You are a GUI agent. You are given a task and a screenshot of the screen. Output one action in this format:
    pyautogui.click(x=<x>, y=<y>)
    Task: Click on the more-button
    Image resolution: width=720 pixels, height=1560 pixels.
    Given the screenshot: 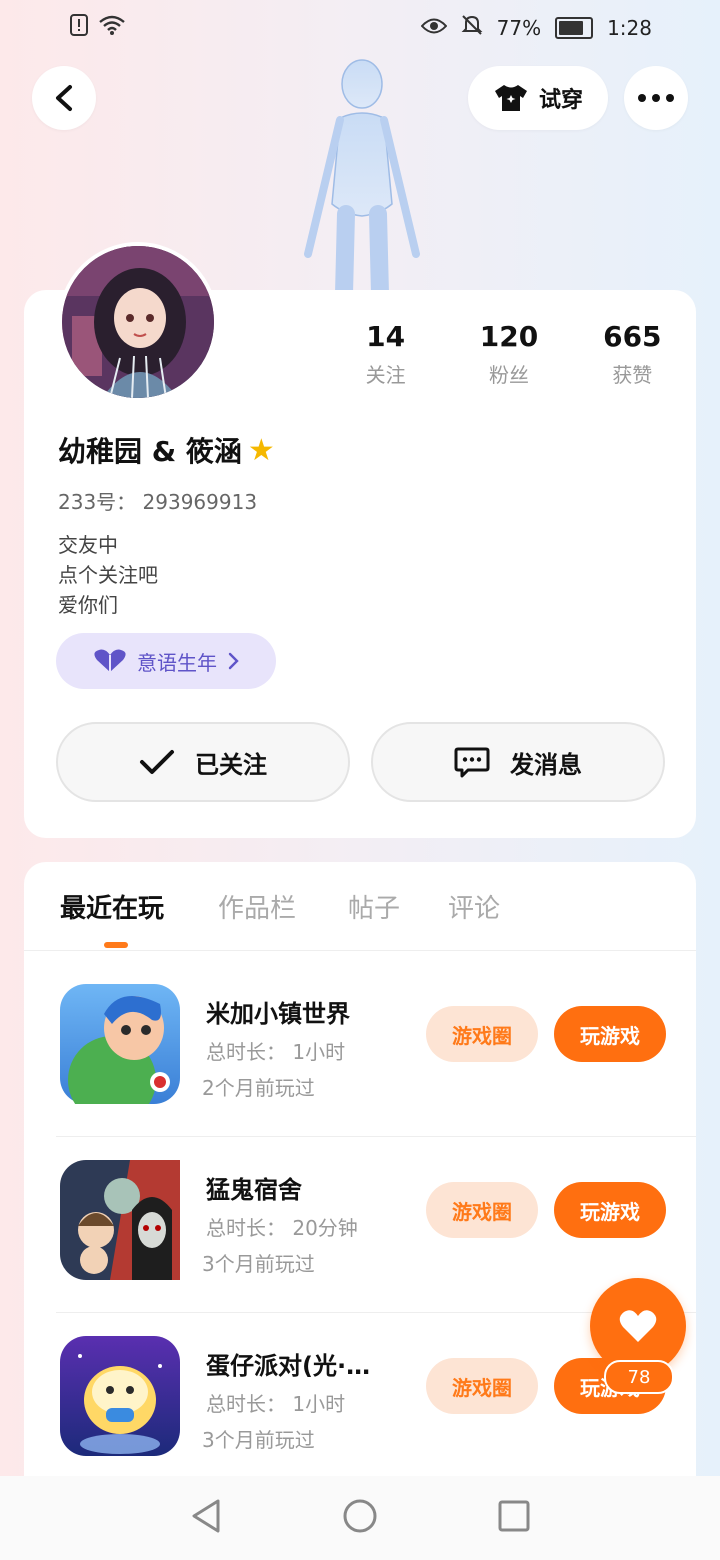 What is the action you would take?
    pyautogui.click(x=656, y=98)
    